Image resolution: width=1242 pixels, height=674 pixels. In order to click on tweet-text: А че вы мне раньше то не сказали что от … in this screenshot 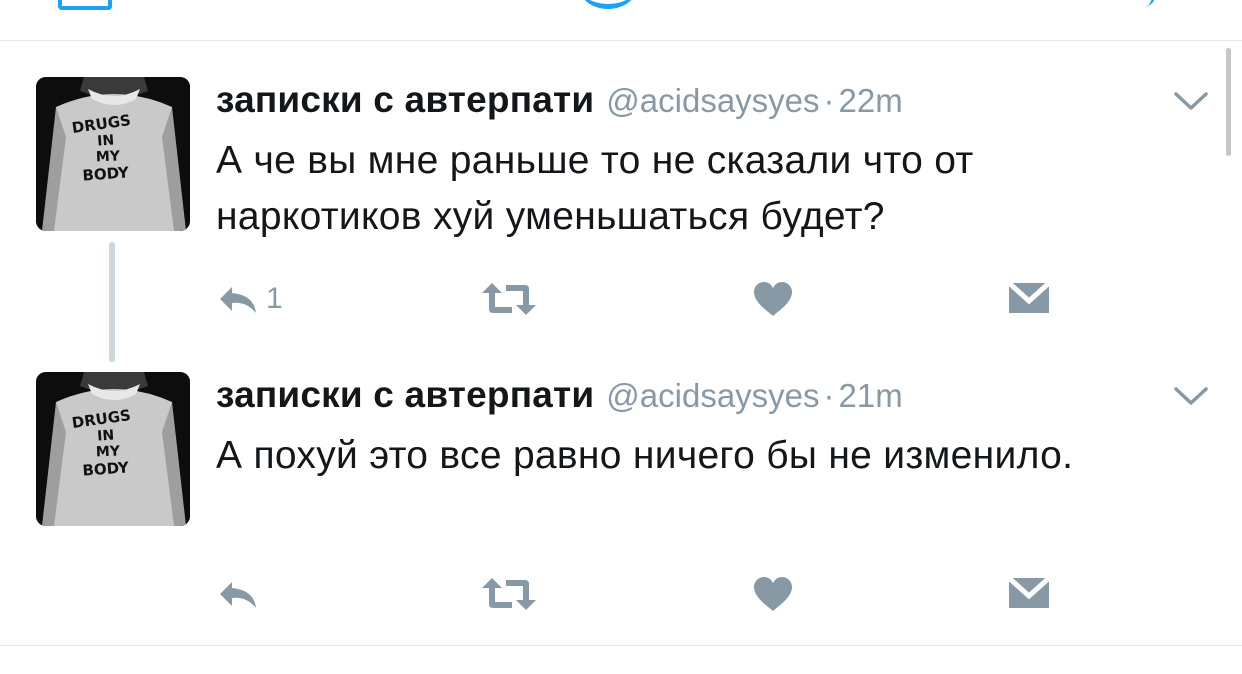, I will do `click(595, 188)`.